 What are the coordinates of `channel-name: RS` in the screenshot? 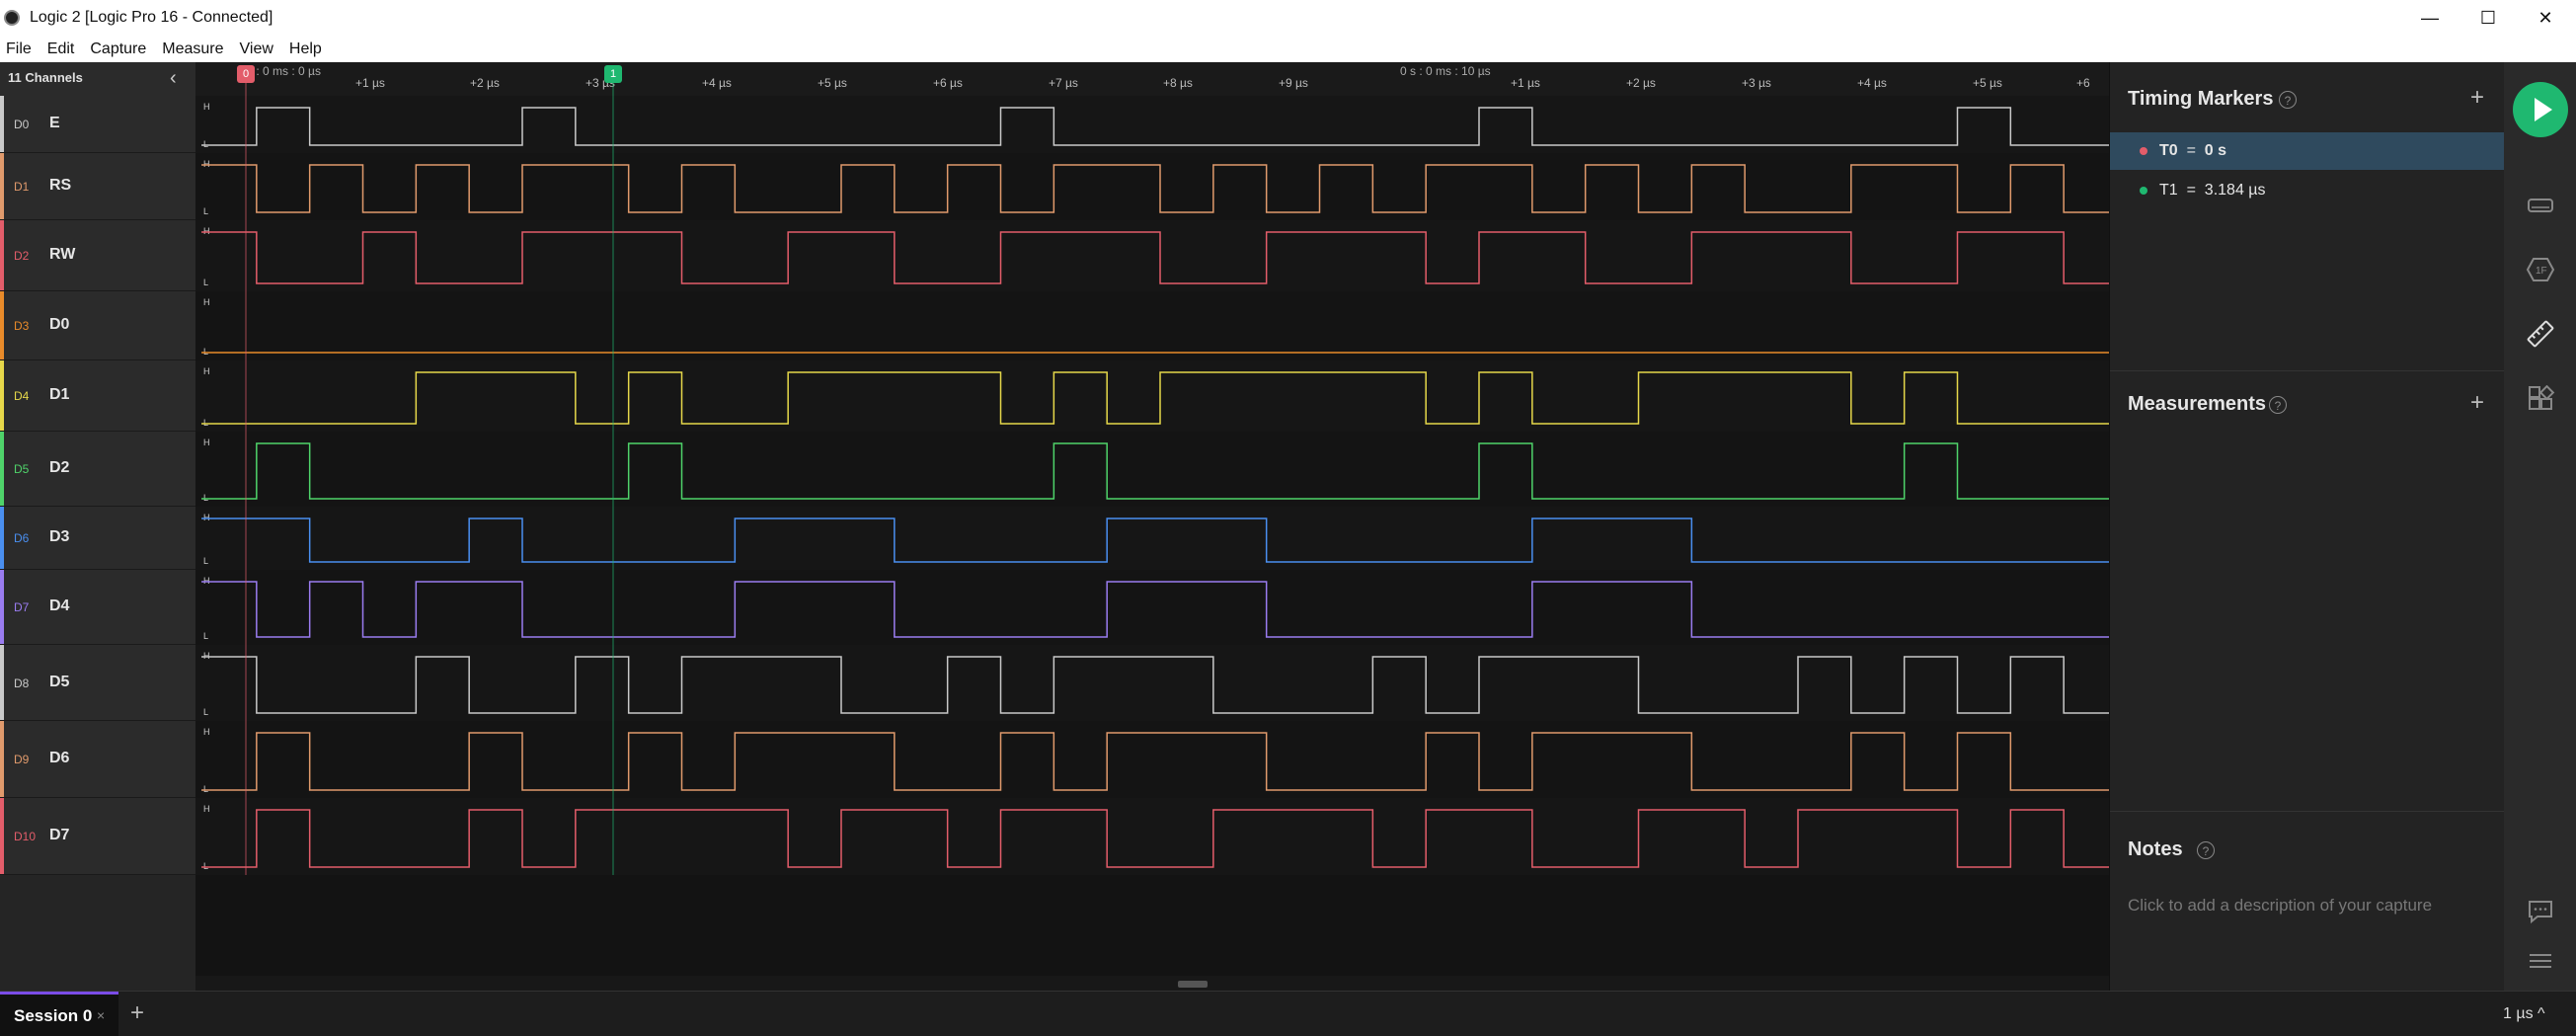 It's located at (60, 186).